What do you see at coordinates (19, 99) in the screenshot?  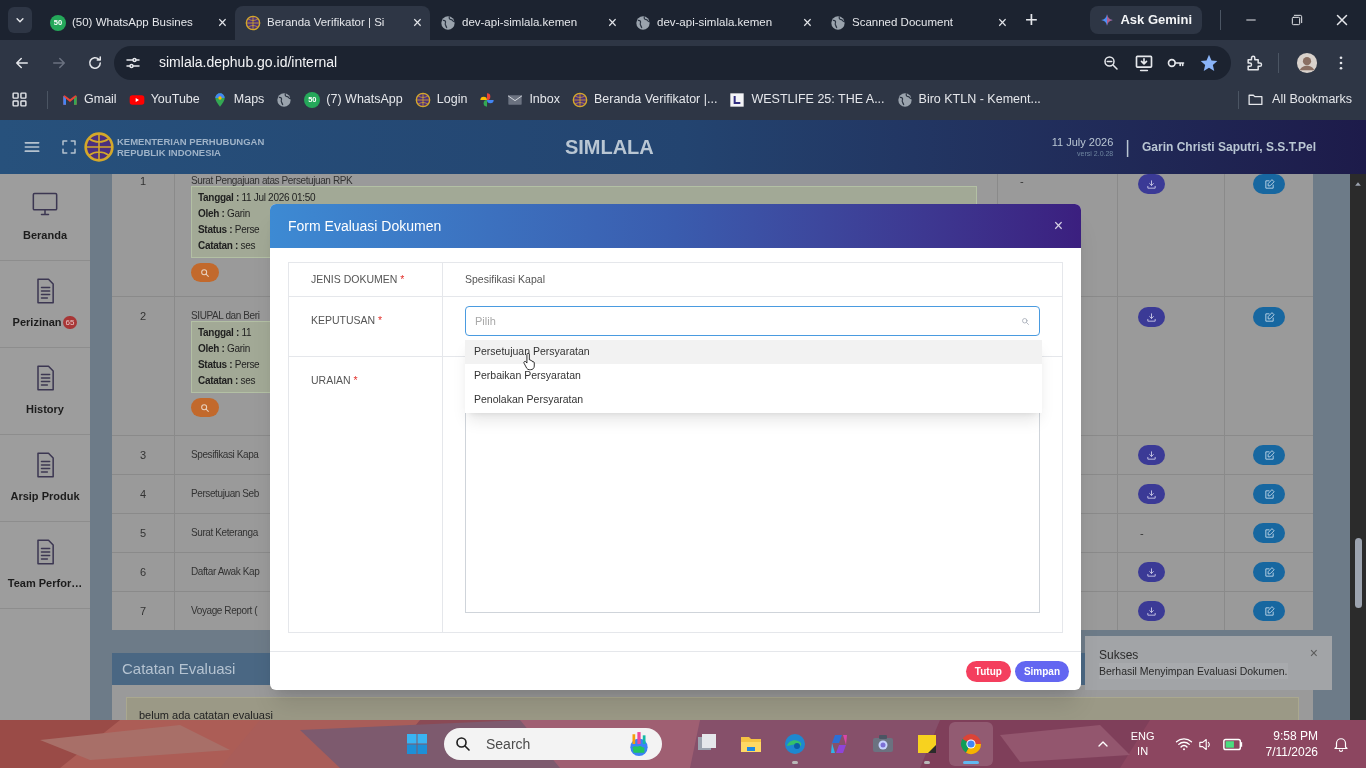 I see `apps-grid-icon` at bounding box center [19, 99].